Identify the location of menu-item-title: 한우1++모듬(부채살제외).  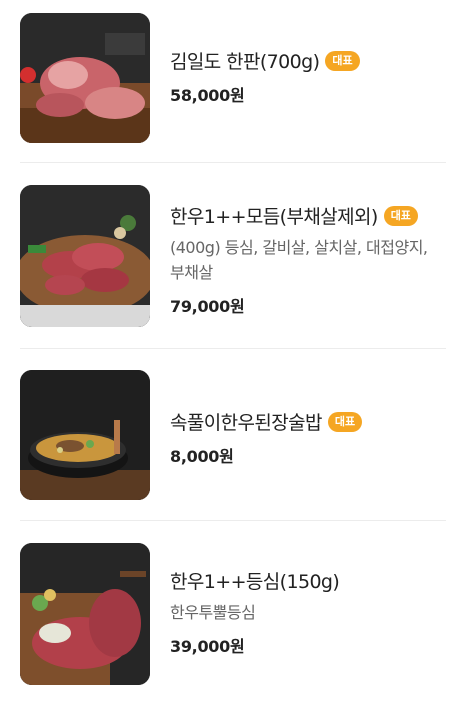
(274, 217).